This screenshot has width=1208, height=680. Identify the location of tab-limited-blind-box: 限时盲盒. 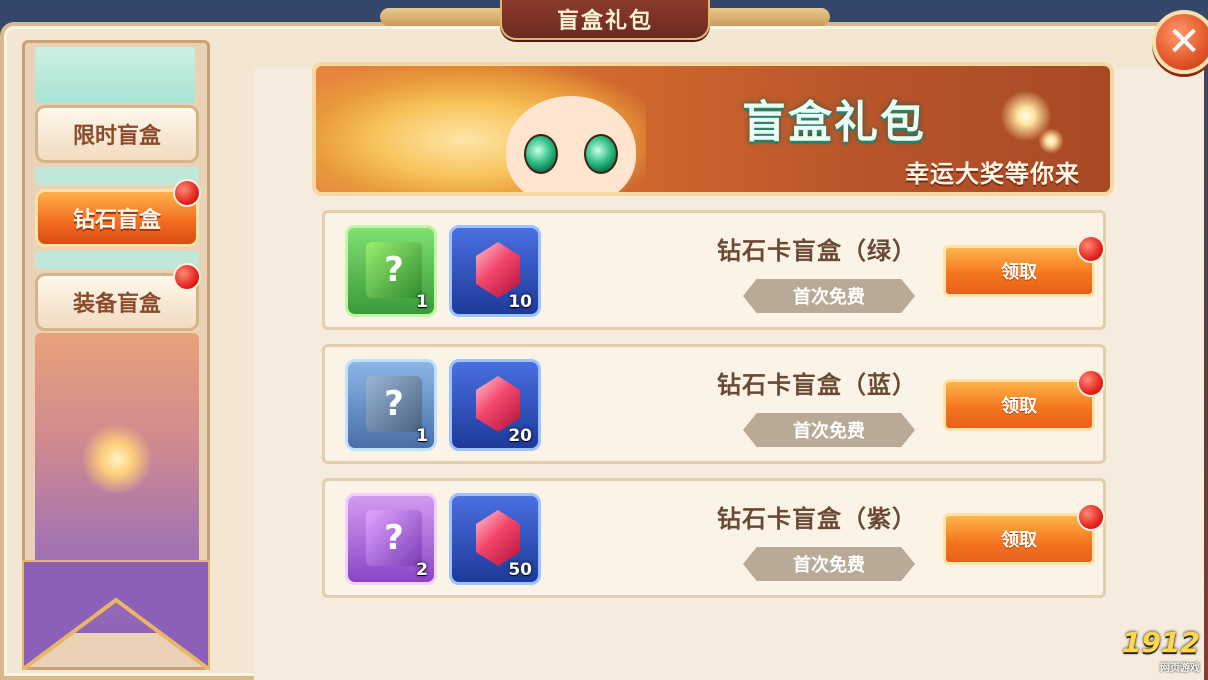
(117, 134).